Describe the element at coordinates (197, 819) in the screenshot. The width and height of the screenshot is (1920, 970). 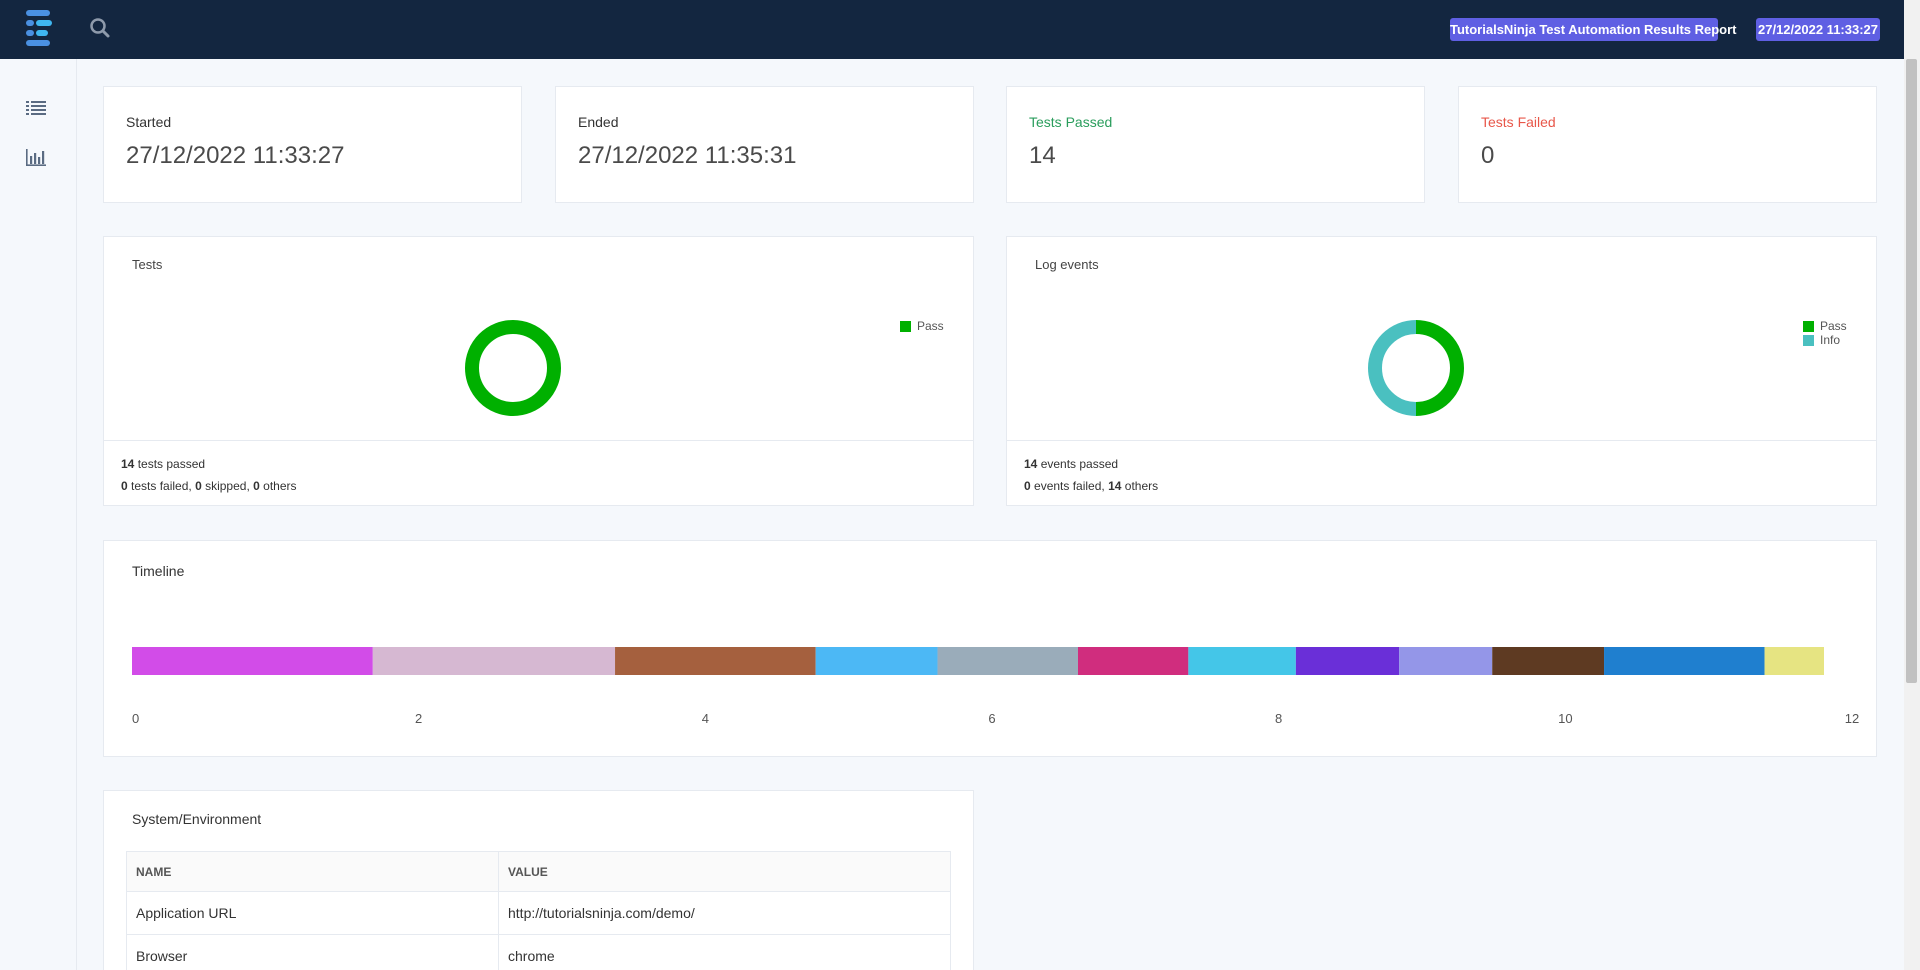
I see `environment-title: System/Environment` at that location.